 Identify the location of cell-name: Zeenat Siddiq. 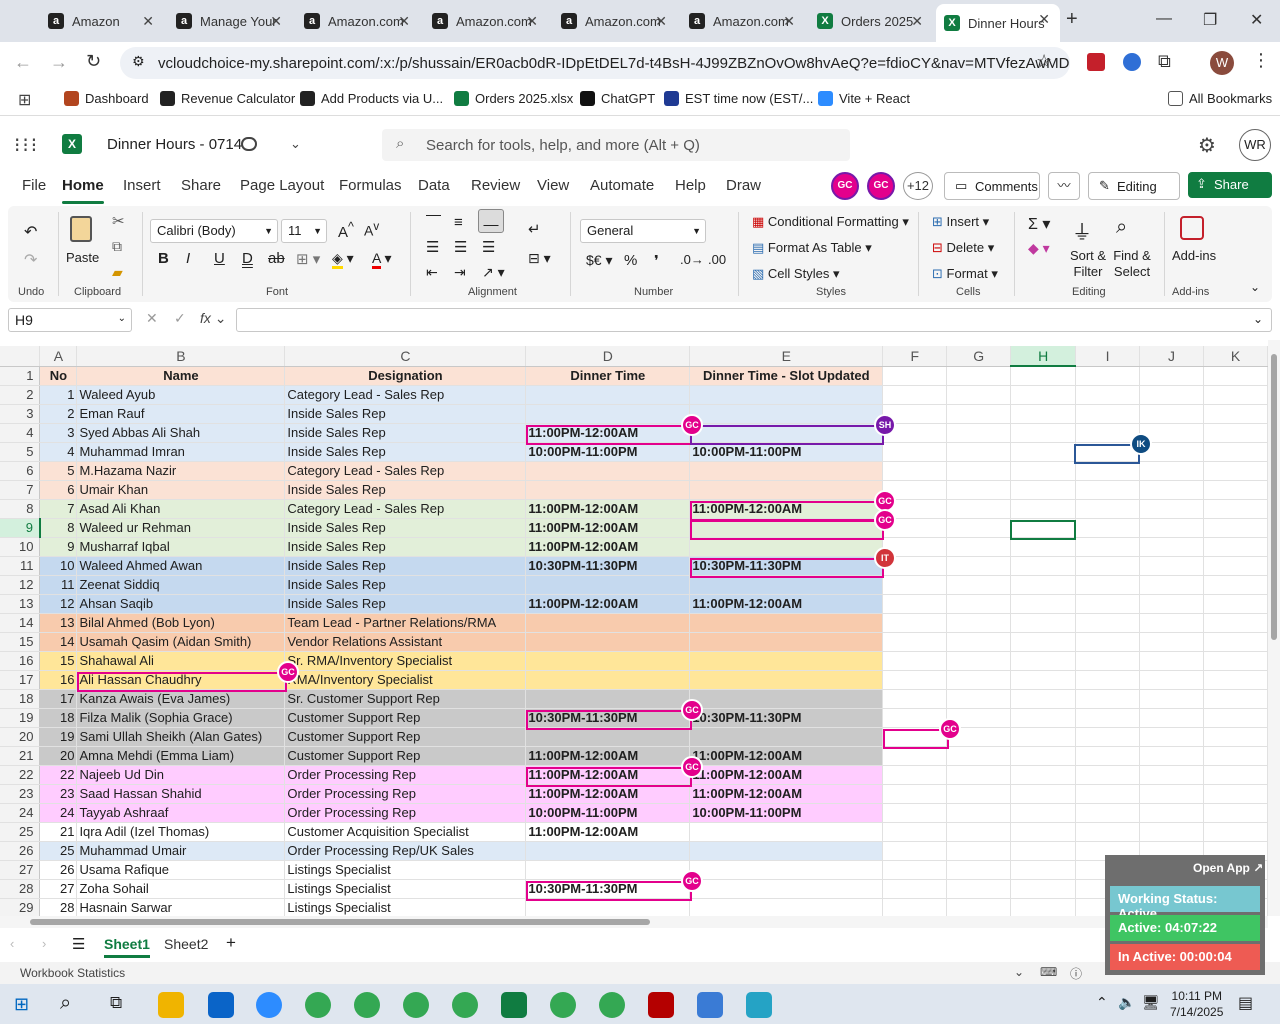
(181, 585).